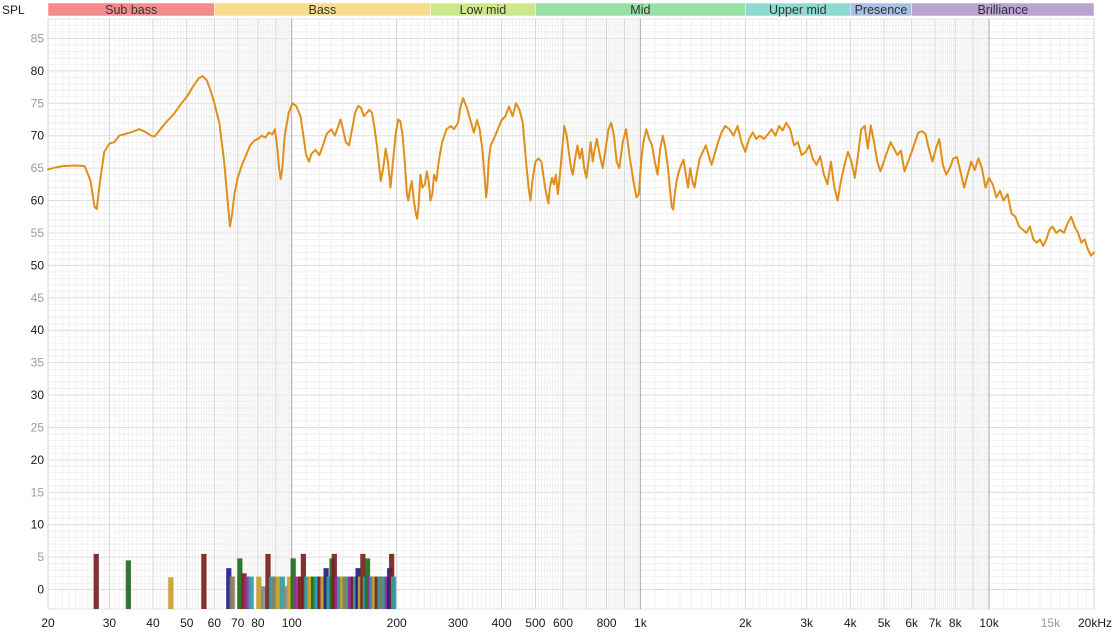 The image size is (1118, 637). I want to click on x-tick-label: 400, so click(502, 623).